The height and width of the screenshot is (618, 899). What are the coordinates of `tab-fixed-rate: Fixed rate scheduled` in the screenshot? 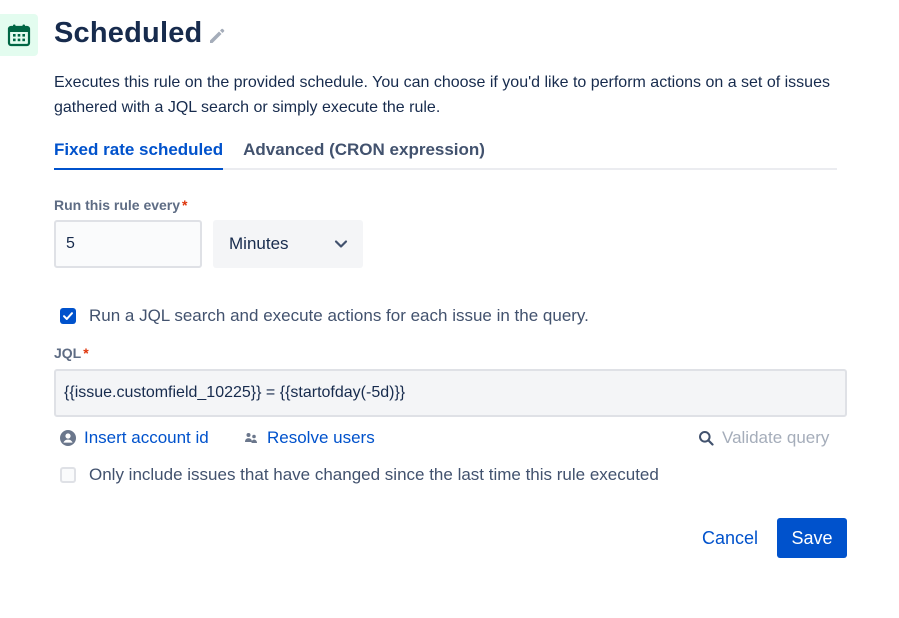 It's located at (139, 155).